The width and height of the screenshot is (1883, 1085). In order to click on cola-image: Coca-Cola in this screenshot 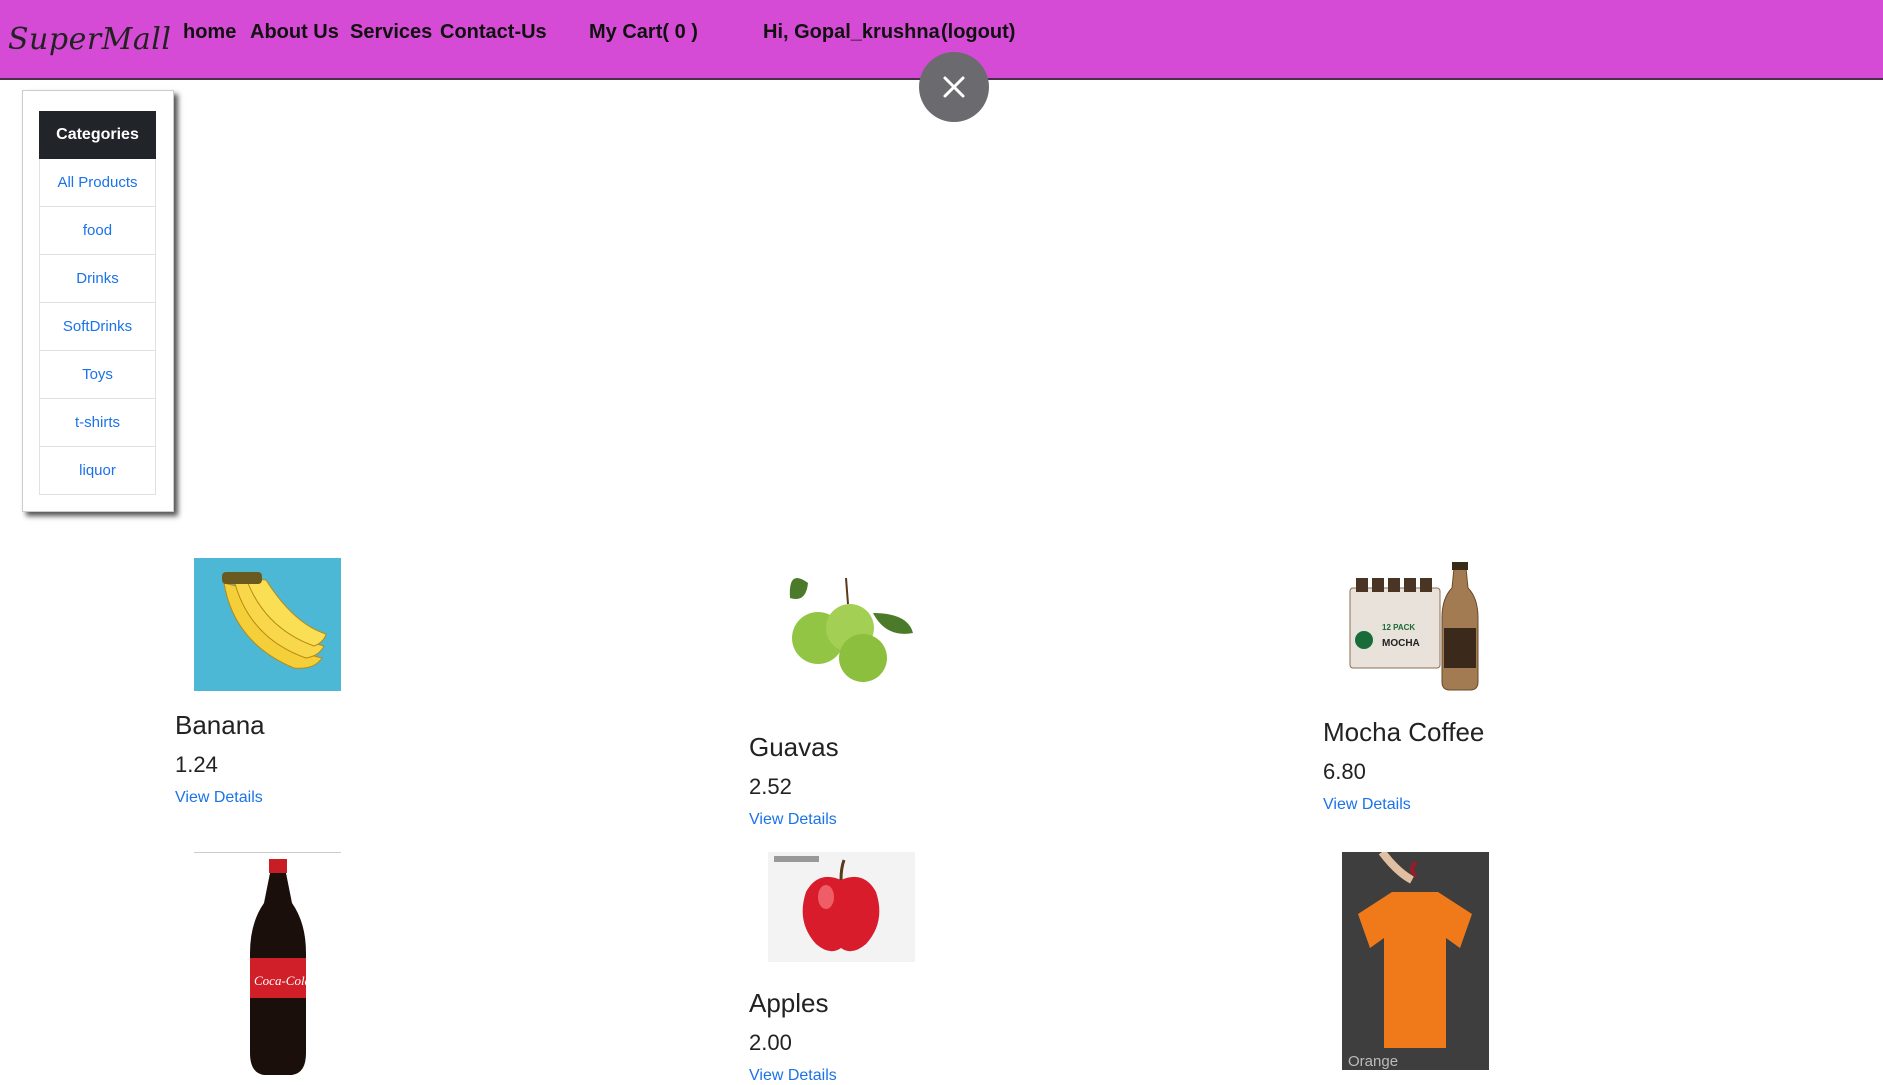, I will do `click(267, 965)`.